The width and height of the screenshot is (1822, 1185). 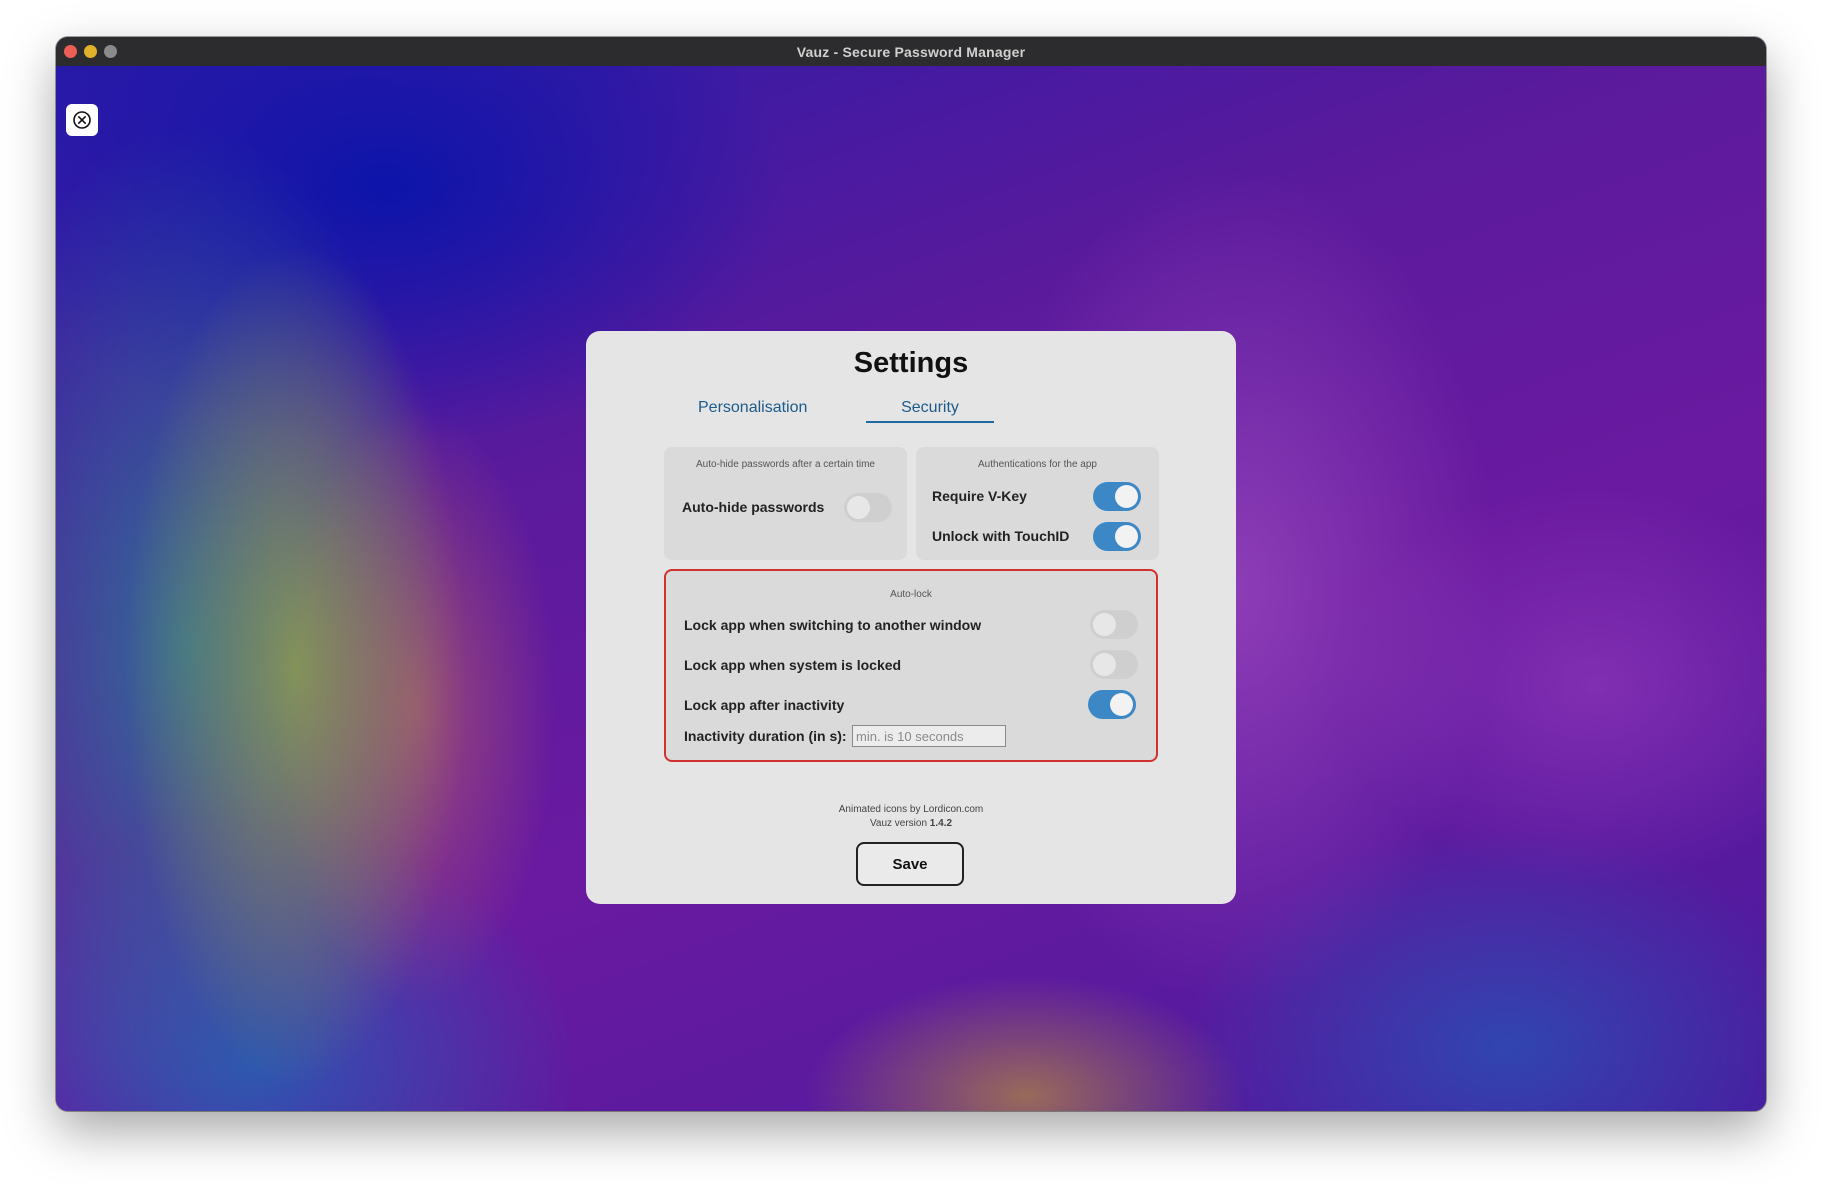 I want to click on inactivity-duration-input, so click(x=929, y=736).